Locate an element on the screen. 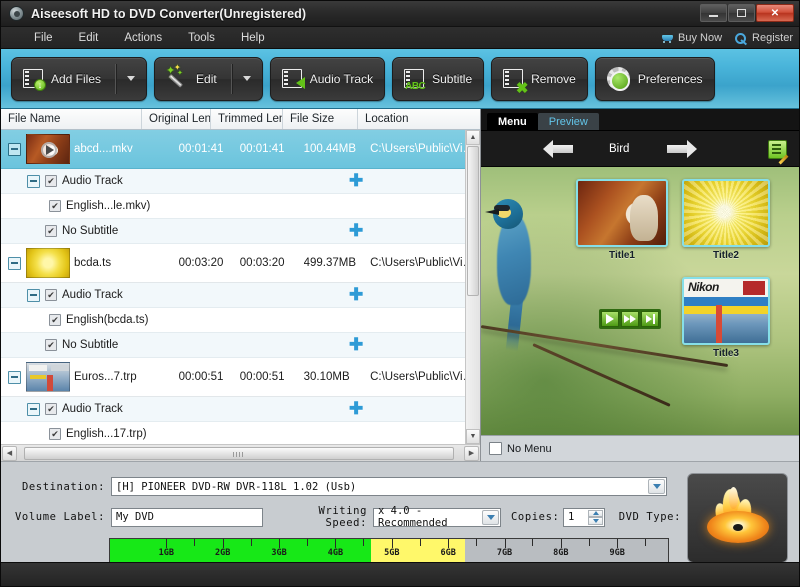 The image size is (800, 587). burn-button is located at coordinates (737, 518).